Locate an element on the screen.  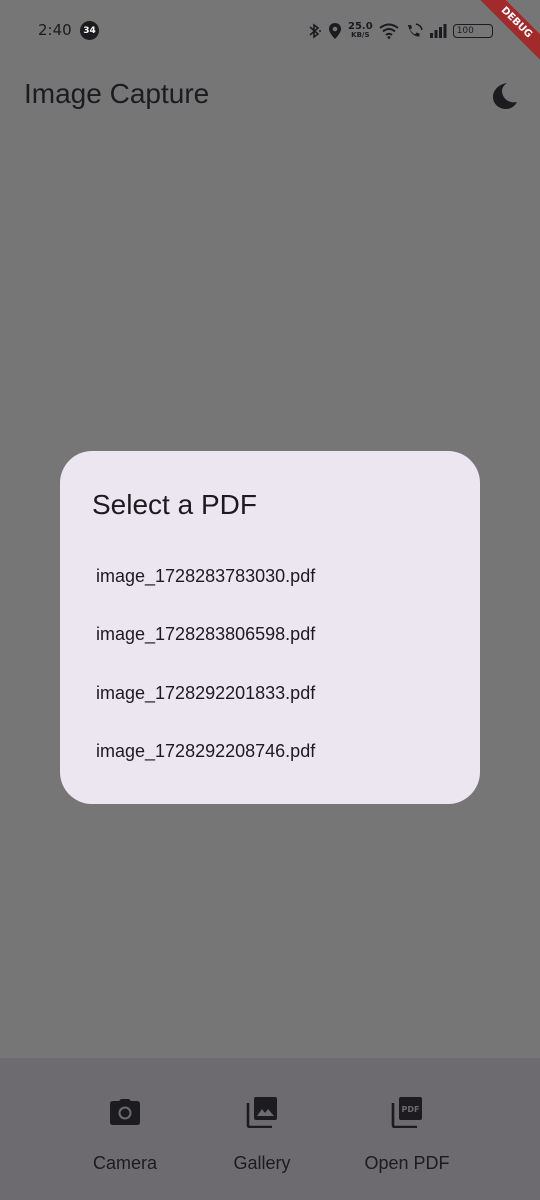
pdf-file-item: image_1728292208746.pdf is located at coordinates (270, 752).